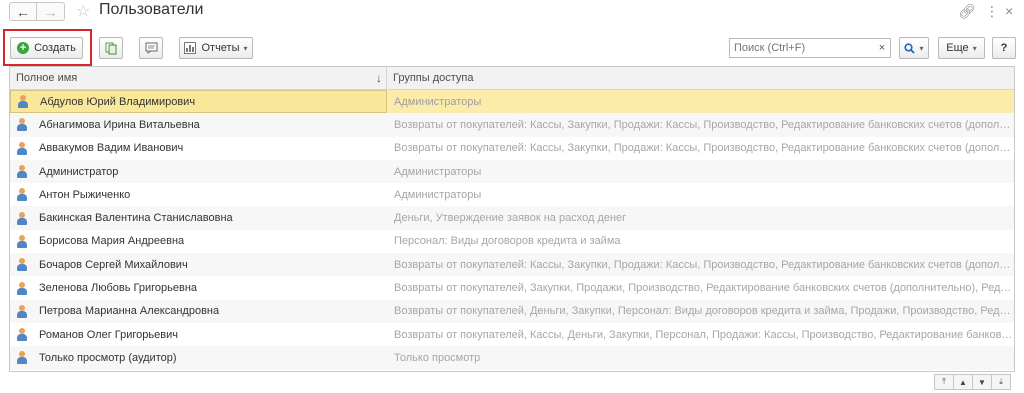 This screenshot has height=393, width=1024. I want to click on table-row: Только просмотр (аудитор) Только просмотр, so click(512, 358).